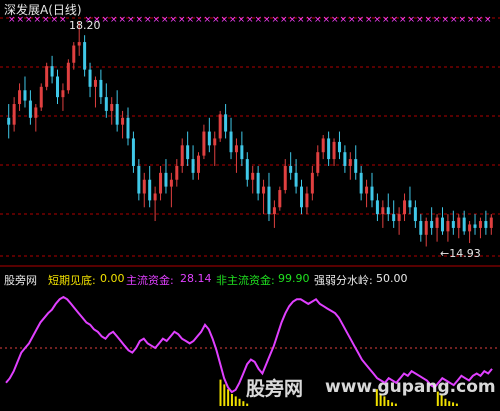 This screenshot has height=411, width=500. What do you see at coordinates (410, 387) in the screenshot?
I see `watermark-url: www.gupang.com` at bounding box center [410, 387].